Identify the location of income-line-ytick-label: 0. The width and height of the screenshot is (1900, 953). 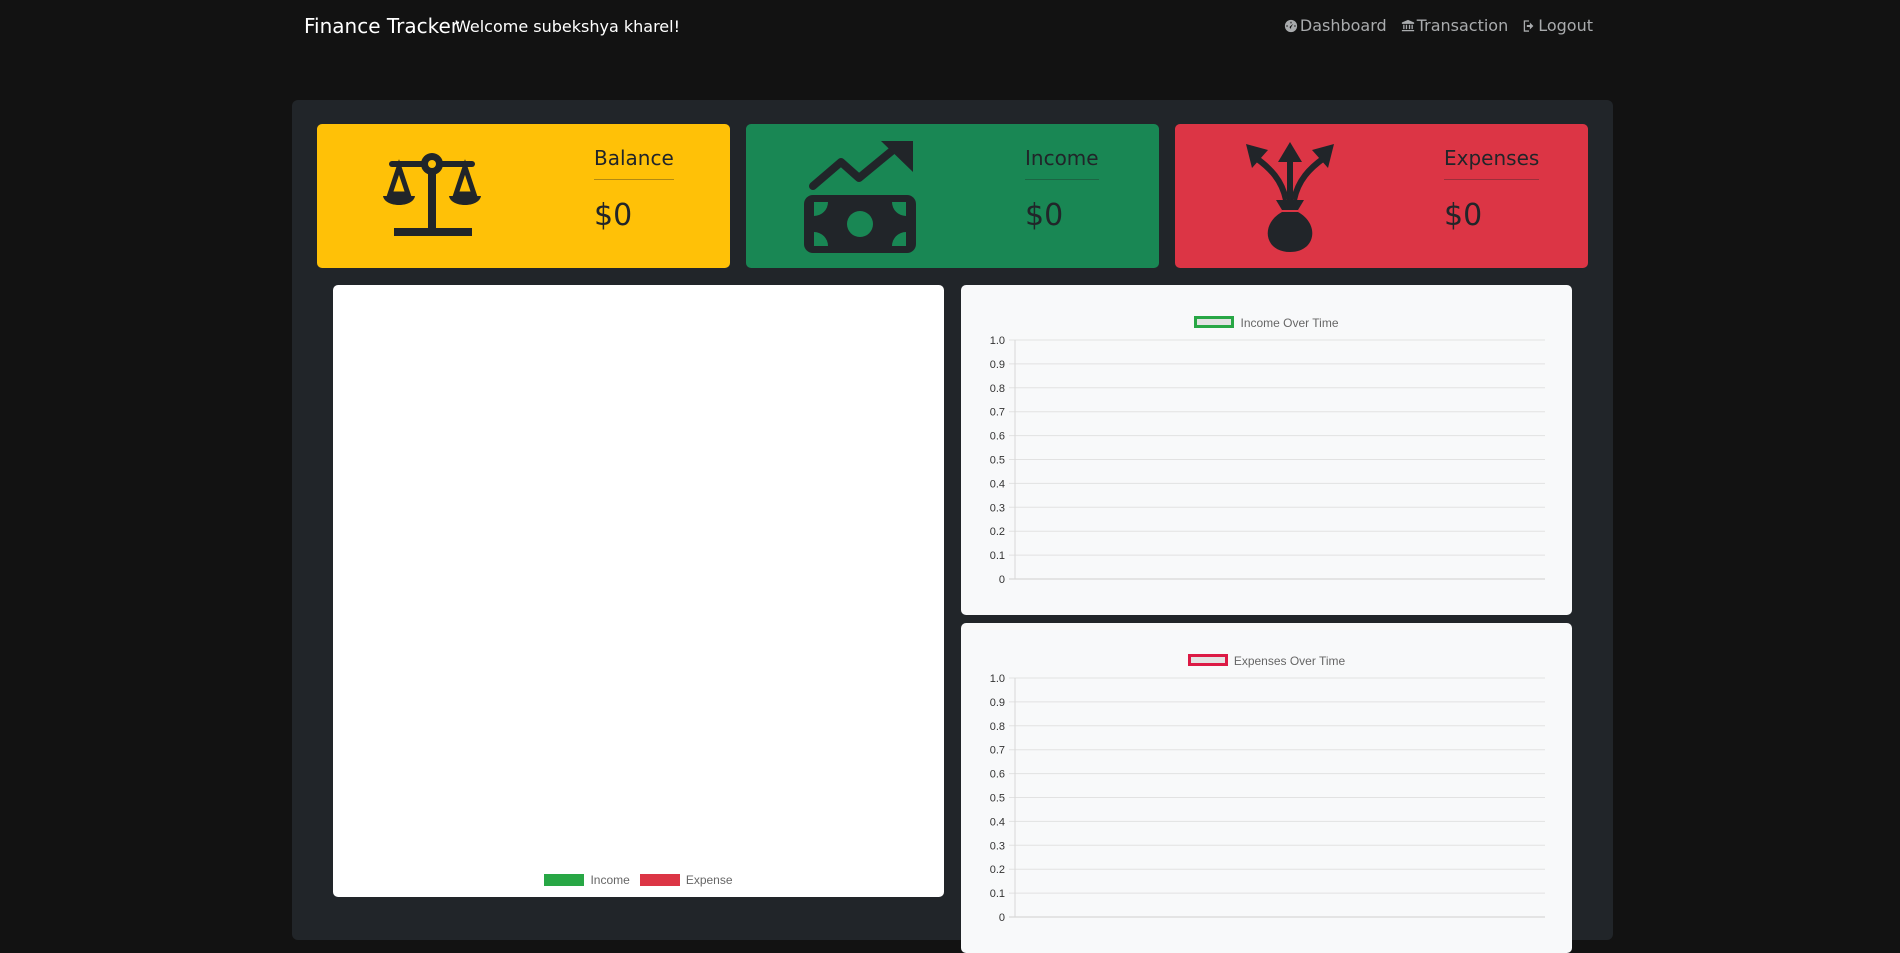
(1002, 580).